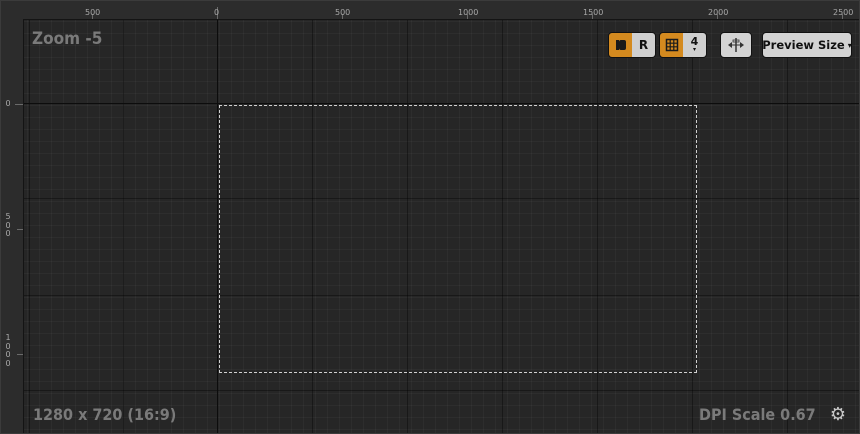 The height and width of the screenshot is (434, 860). I want to click on dpi-scale-label: DPI Scale 0.67, so click(757, 414).